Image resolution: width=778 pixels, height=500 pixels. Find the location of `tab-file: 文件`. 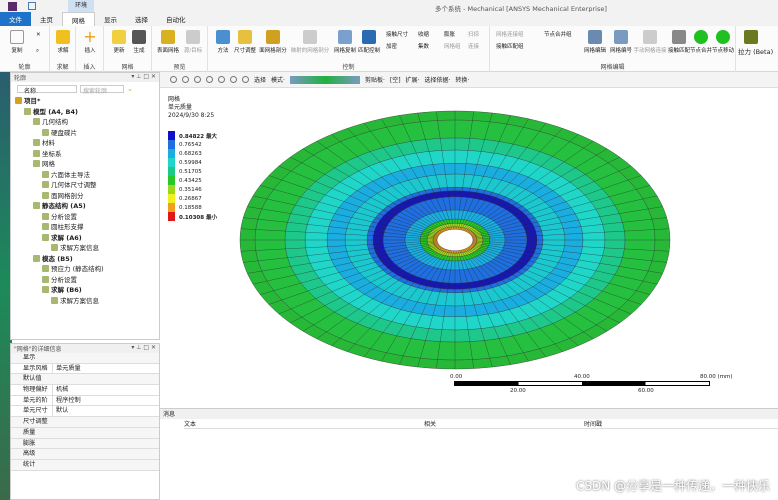

tab-file: 文件 is located at coordinates (15, 19).